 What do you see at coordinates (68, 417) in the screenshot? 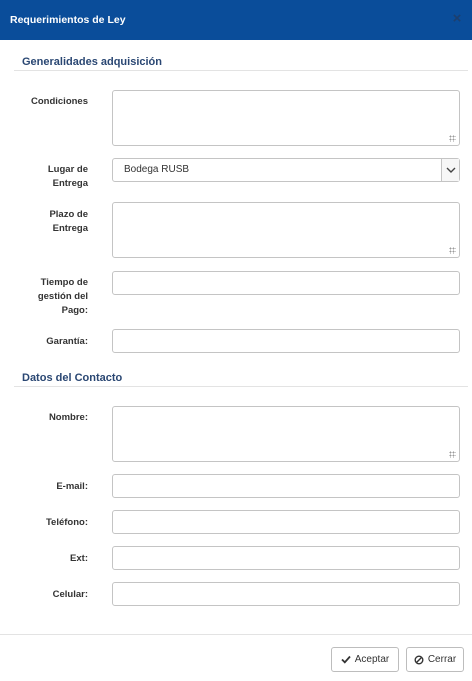
I see `nombre-label: Nombre:` at bounding box center [68, 417].